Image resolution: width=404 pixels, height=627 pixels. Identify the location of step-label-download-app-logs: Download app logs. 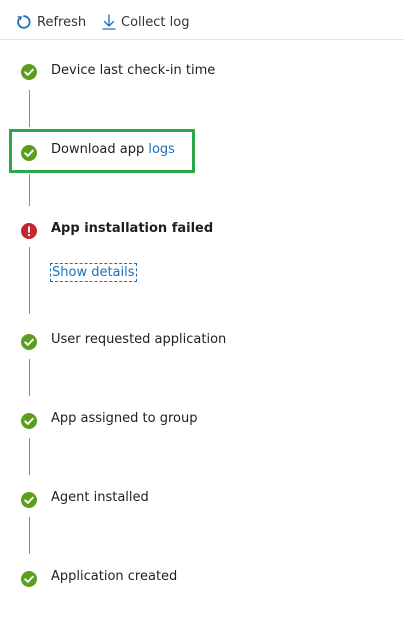
(113, 150).